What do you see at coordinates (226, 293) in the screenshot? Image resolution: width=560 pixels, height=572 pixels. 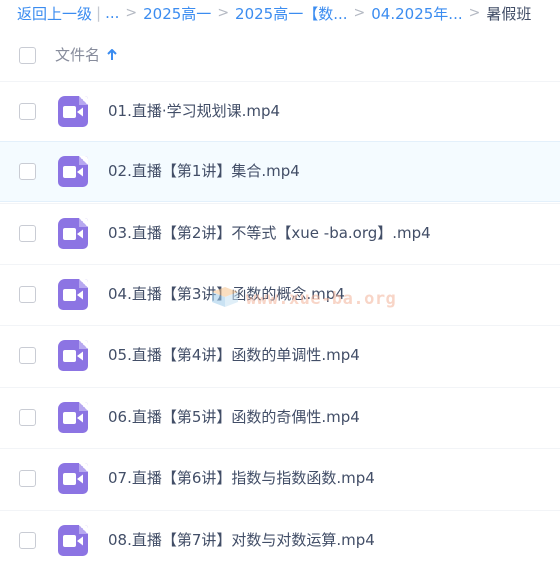 I see `file-name: 04.直播【第3讲】函数的概念.mp4` at bounding box center [226, 293].